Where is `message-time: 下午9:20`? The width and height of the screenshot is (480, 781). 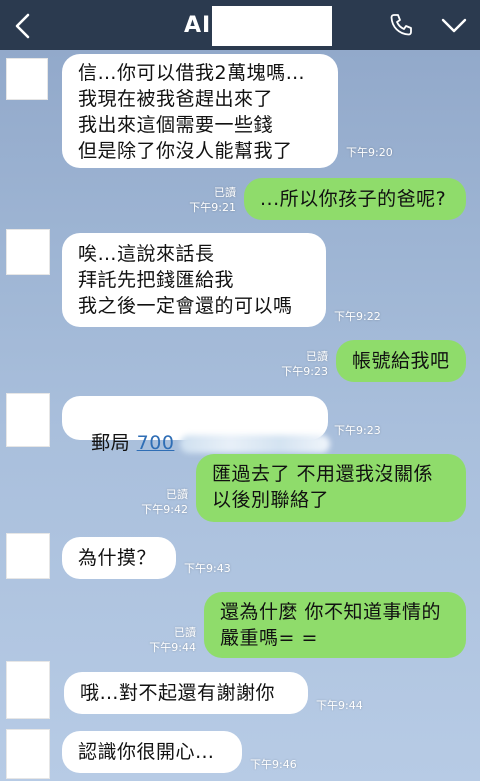 message-time: 下午9:20 is located at coordinates (369, 152).